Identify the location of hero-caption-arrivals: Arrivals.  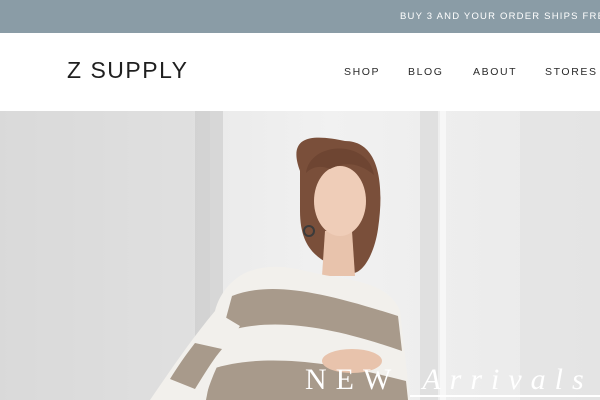
(507, 379).